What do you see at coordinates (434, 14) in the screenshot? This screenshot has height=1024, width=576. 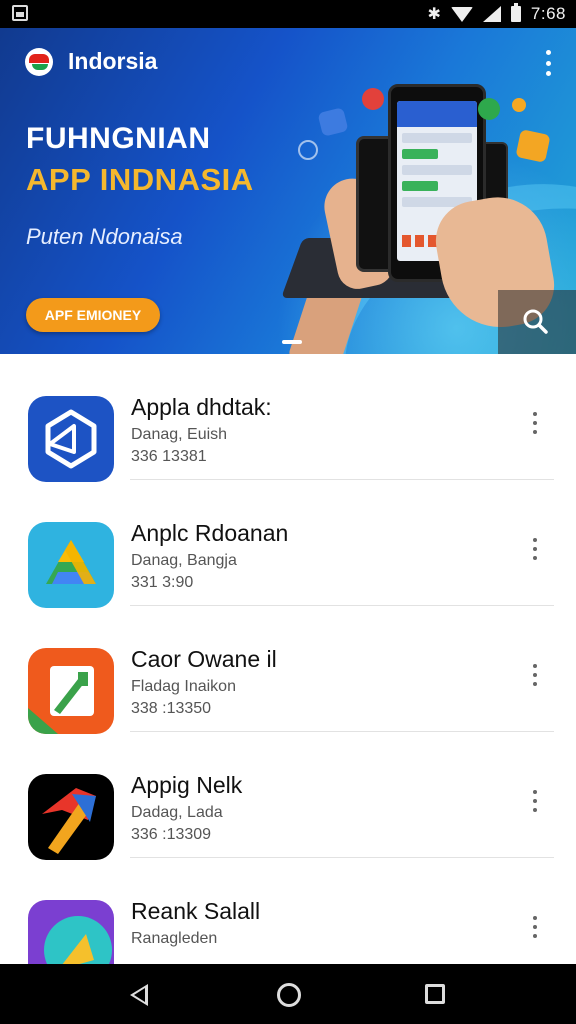 I see `bluetooth-icon: ✱` at bounding box center [434, 14].